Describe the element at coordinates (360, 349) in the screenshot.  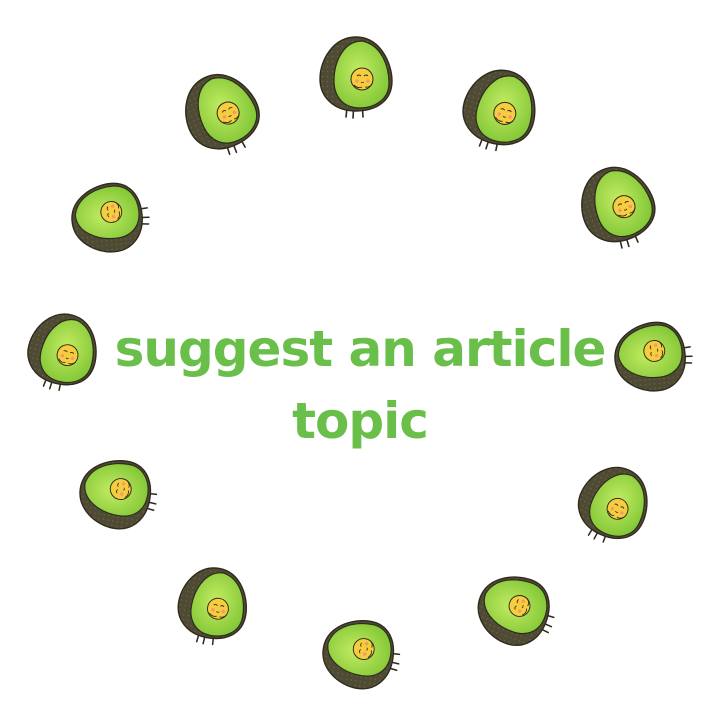
I see `headline-line-1: suggest an article` at that location.